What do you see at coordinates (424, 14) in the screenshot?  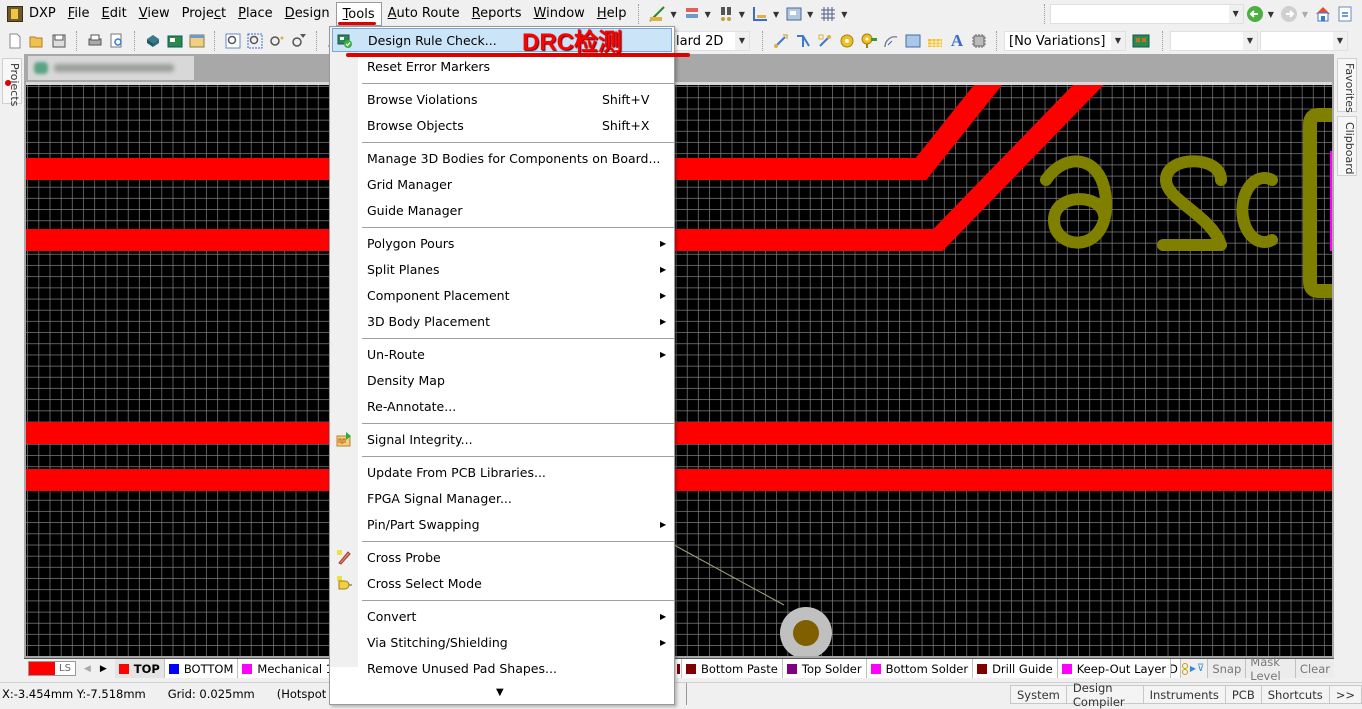 I see `menu-auto-route: Auto Route` at bounding box center [424, 14].